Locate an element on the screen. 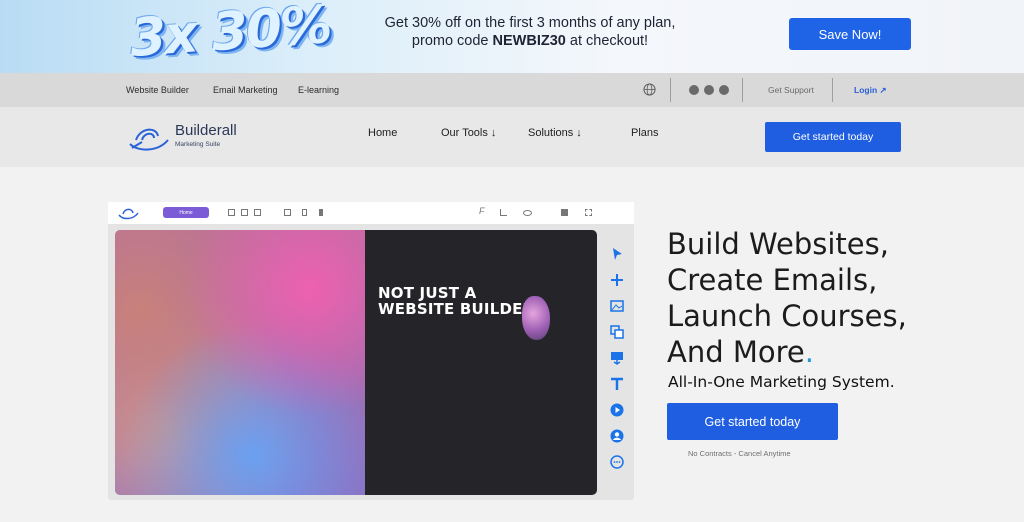 The width and height of the screenshot is (1024, 522). headline-line3: Launch Courses, is located at coordinates (787, 316).